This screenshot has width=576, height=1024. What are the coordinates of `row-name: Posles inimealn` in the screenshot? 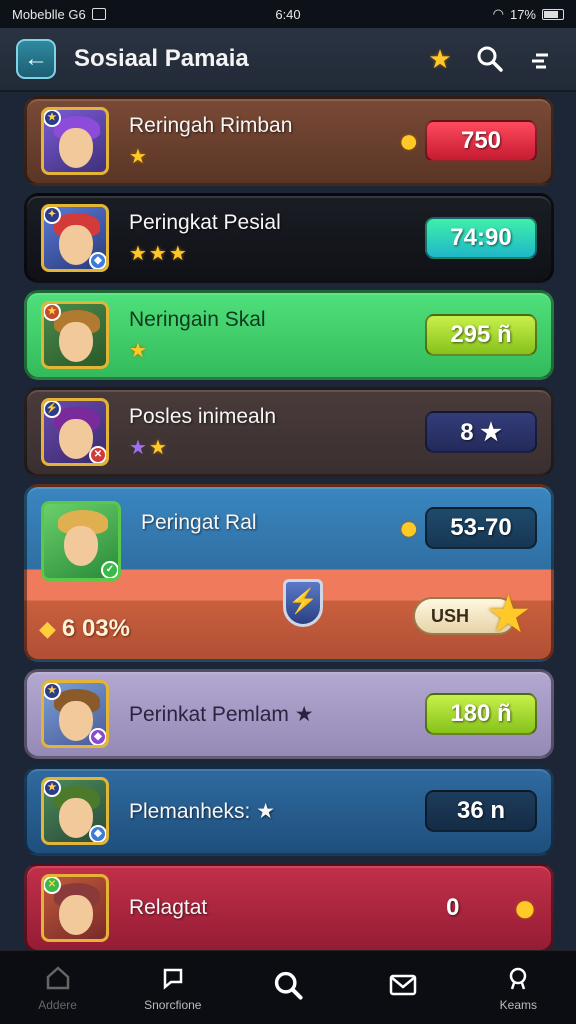 It's located at (203, 416).